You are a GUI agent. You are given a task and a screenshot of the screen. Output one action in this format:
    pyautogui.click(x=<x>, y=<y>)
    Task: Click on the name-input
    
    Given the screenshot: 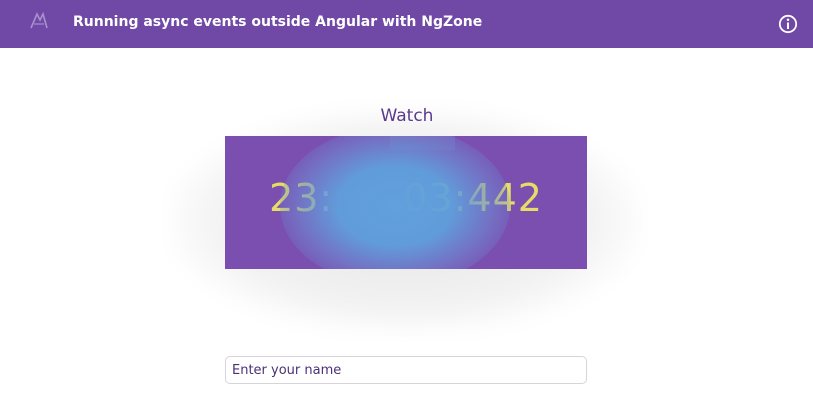 What is the action you would take?
    pyautogui.click(x=406, y=370)
    